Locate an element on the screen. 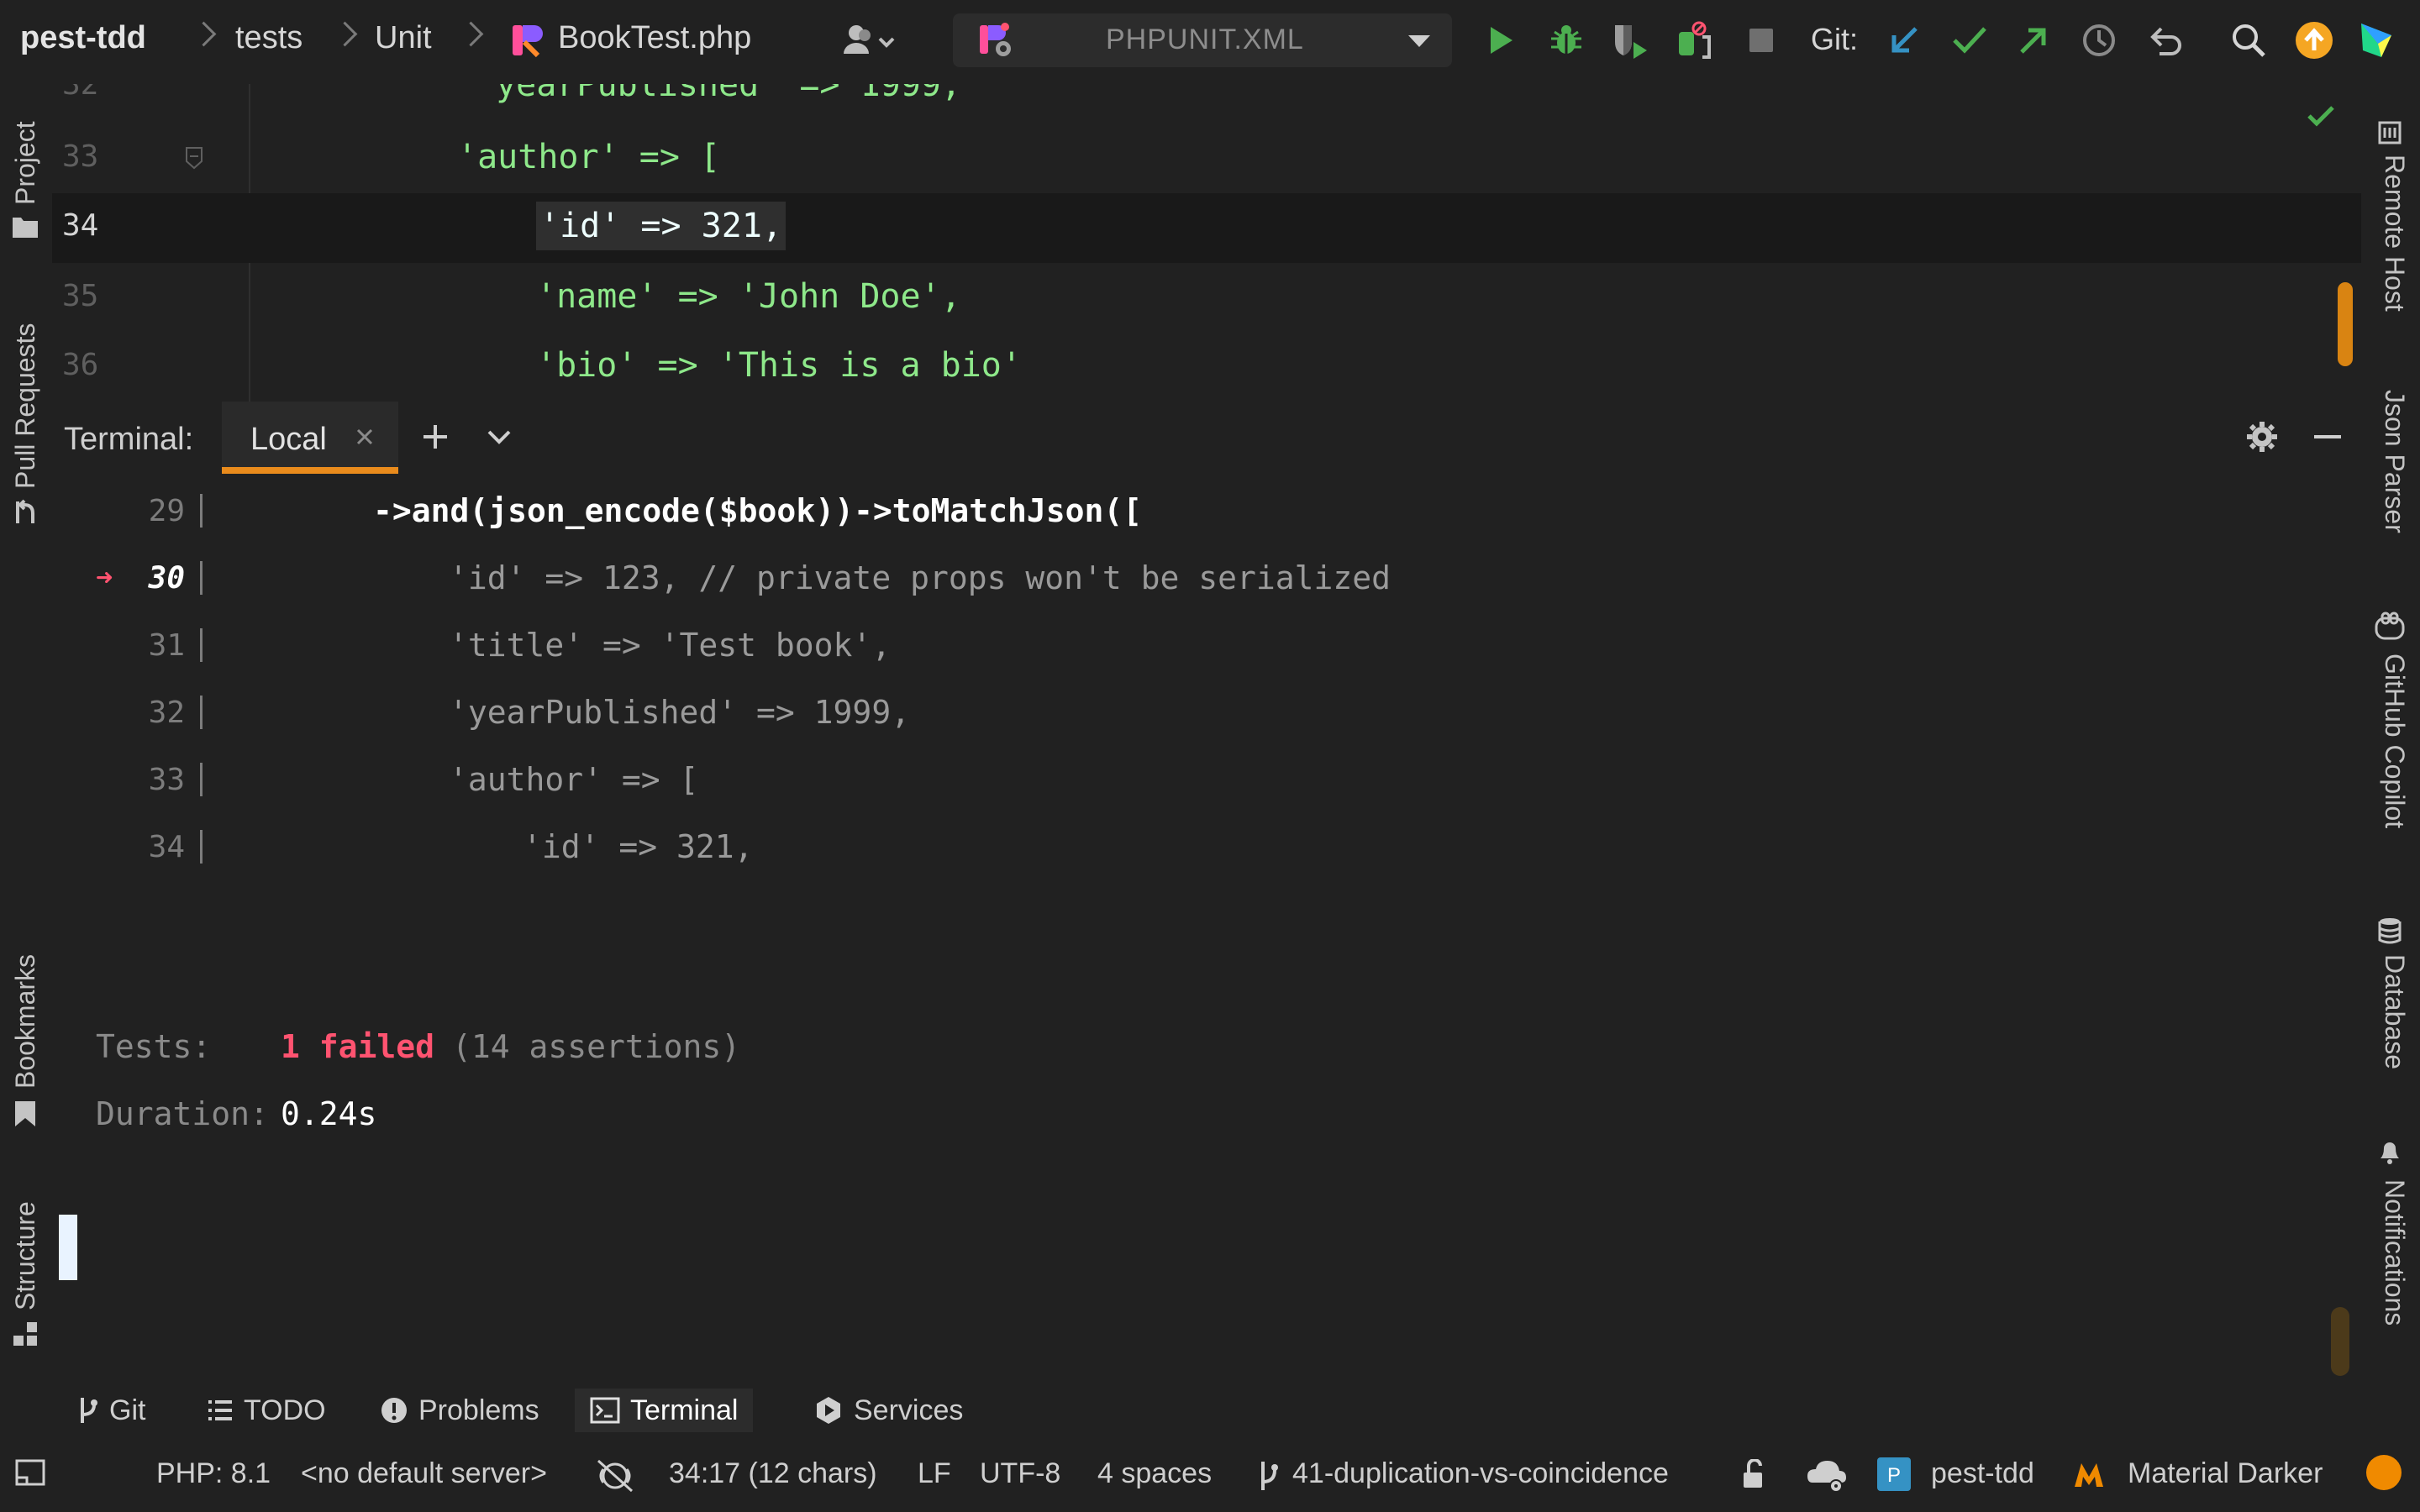  rollback-icon is located at coordinates (2166, 40).